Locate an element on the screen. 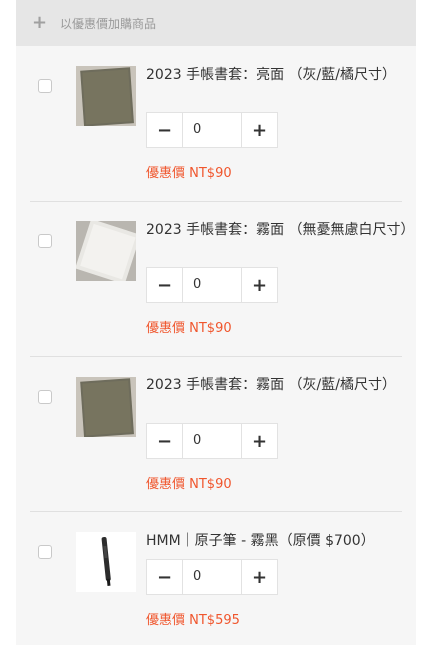 The width and height of the screenshot is (432, 668). item-name: 2023 手帳書套：霧面 （灰/藍/橘尺寸） is located at coordinates (271, 385).